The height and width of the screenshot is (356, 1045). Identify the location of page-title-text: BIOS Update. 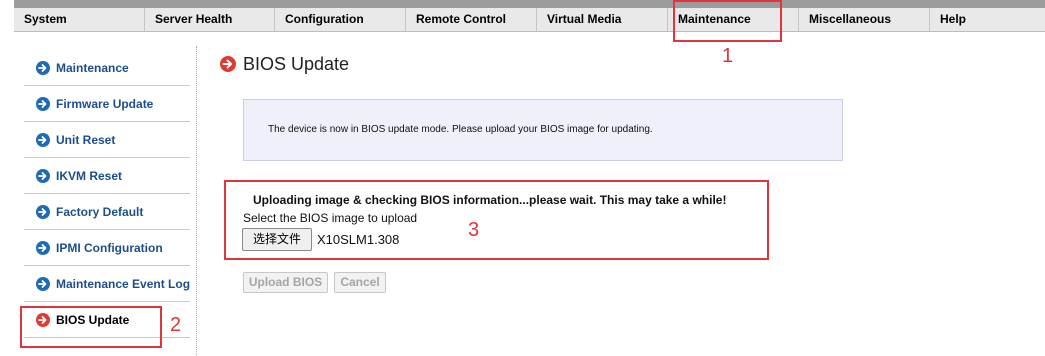
(296, 64).